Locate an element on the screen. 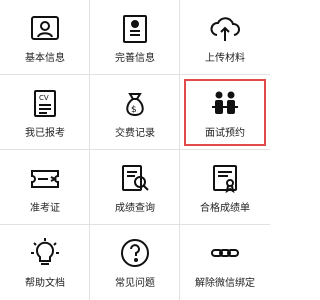 This screenshot has height=300, width=320. question-icon is located at coordinates (135, 253).